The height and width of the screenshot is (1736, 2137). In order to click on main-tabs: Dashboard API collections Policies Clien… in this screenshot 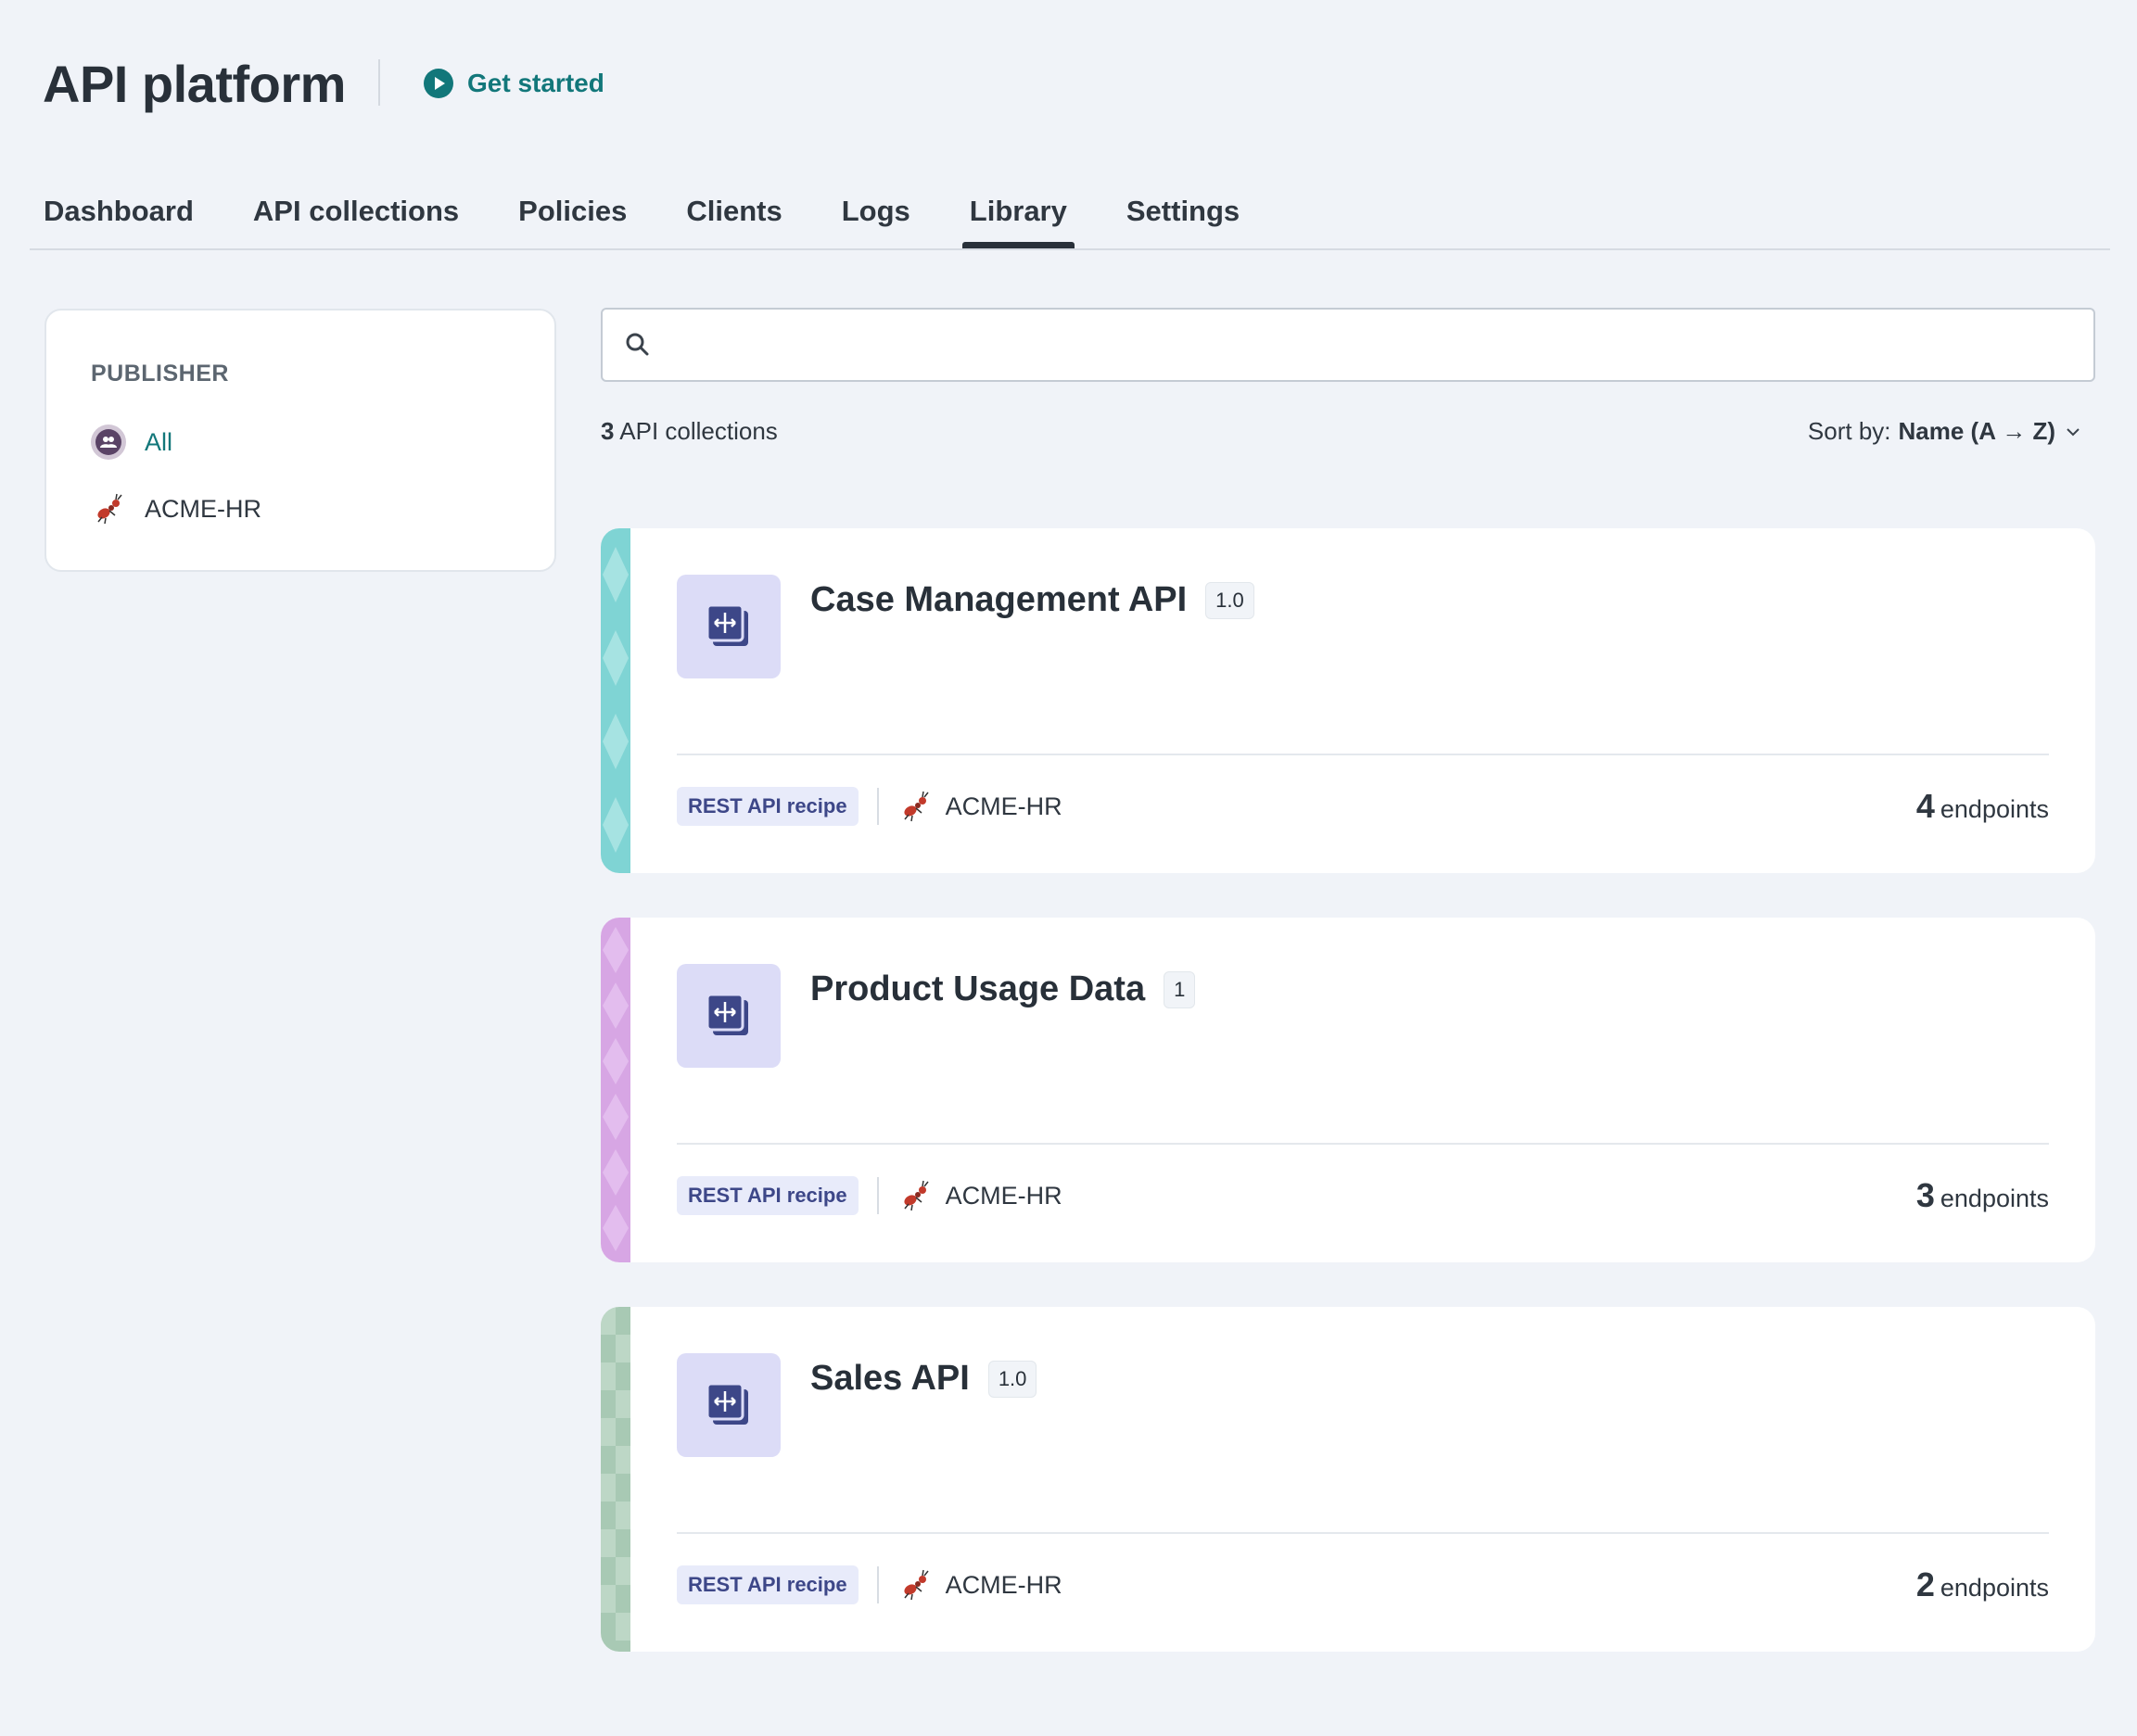, I will do `click(1070, 217)`.